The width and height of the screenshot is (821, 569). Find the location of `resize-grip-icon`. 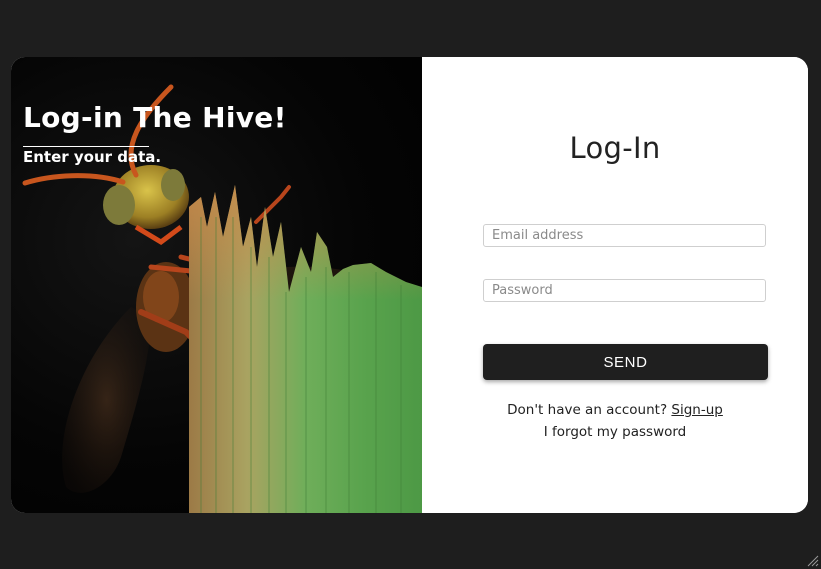

resize-grip-icon is located at coordinates (812, 560).